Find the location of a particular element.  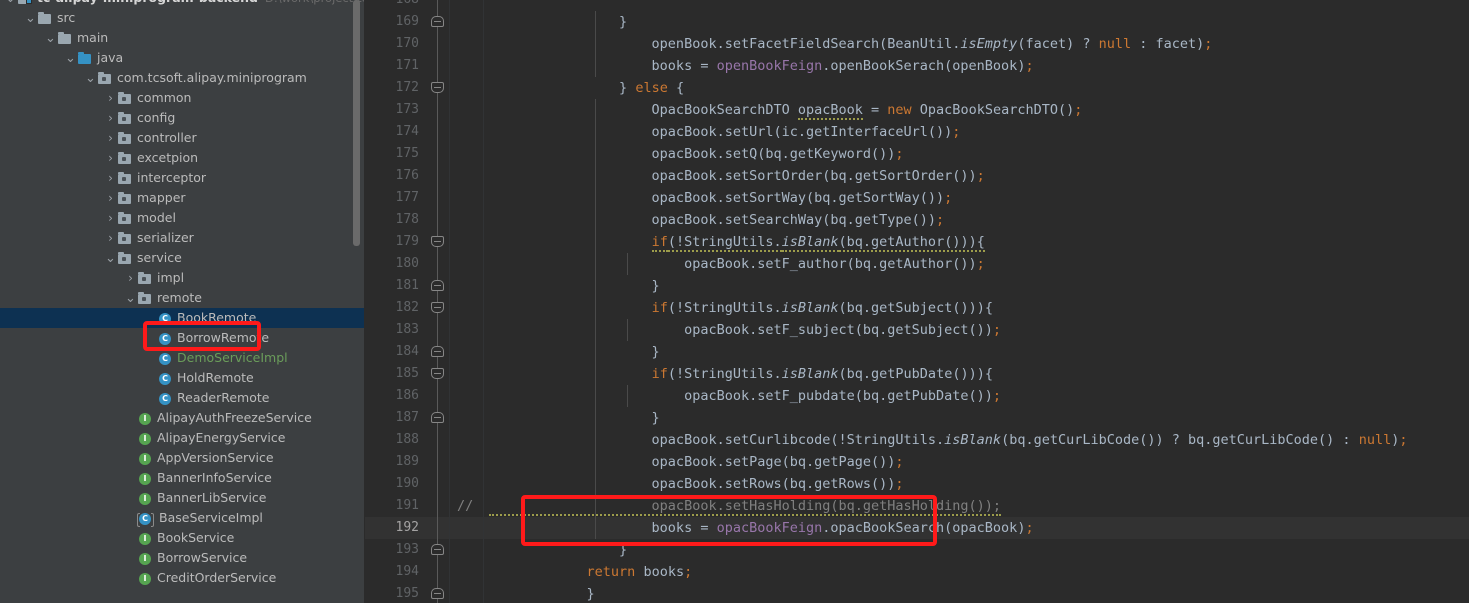

tree-item-model: › model is located at coordinates (182, 218).